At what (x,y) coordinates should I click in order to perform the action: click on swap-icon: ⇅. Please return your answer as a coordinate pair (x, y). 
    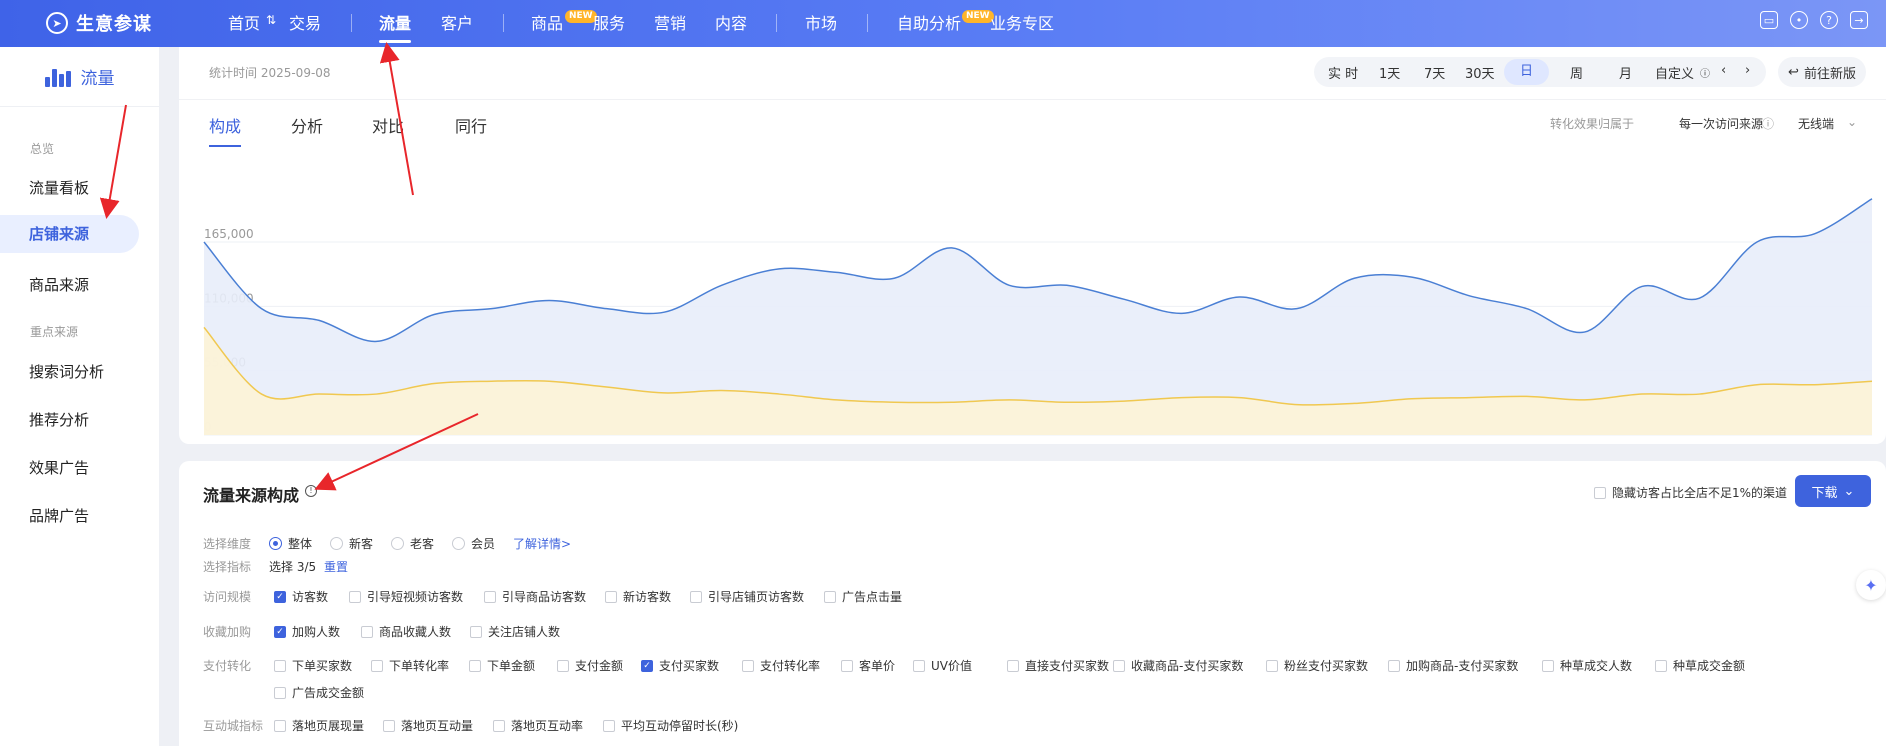
    Looking at the image, I should click on (271, 20).